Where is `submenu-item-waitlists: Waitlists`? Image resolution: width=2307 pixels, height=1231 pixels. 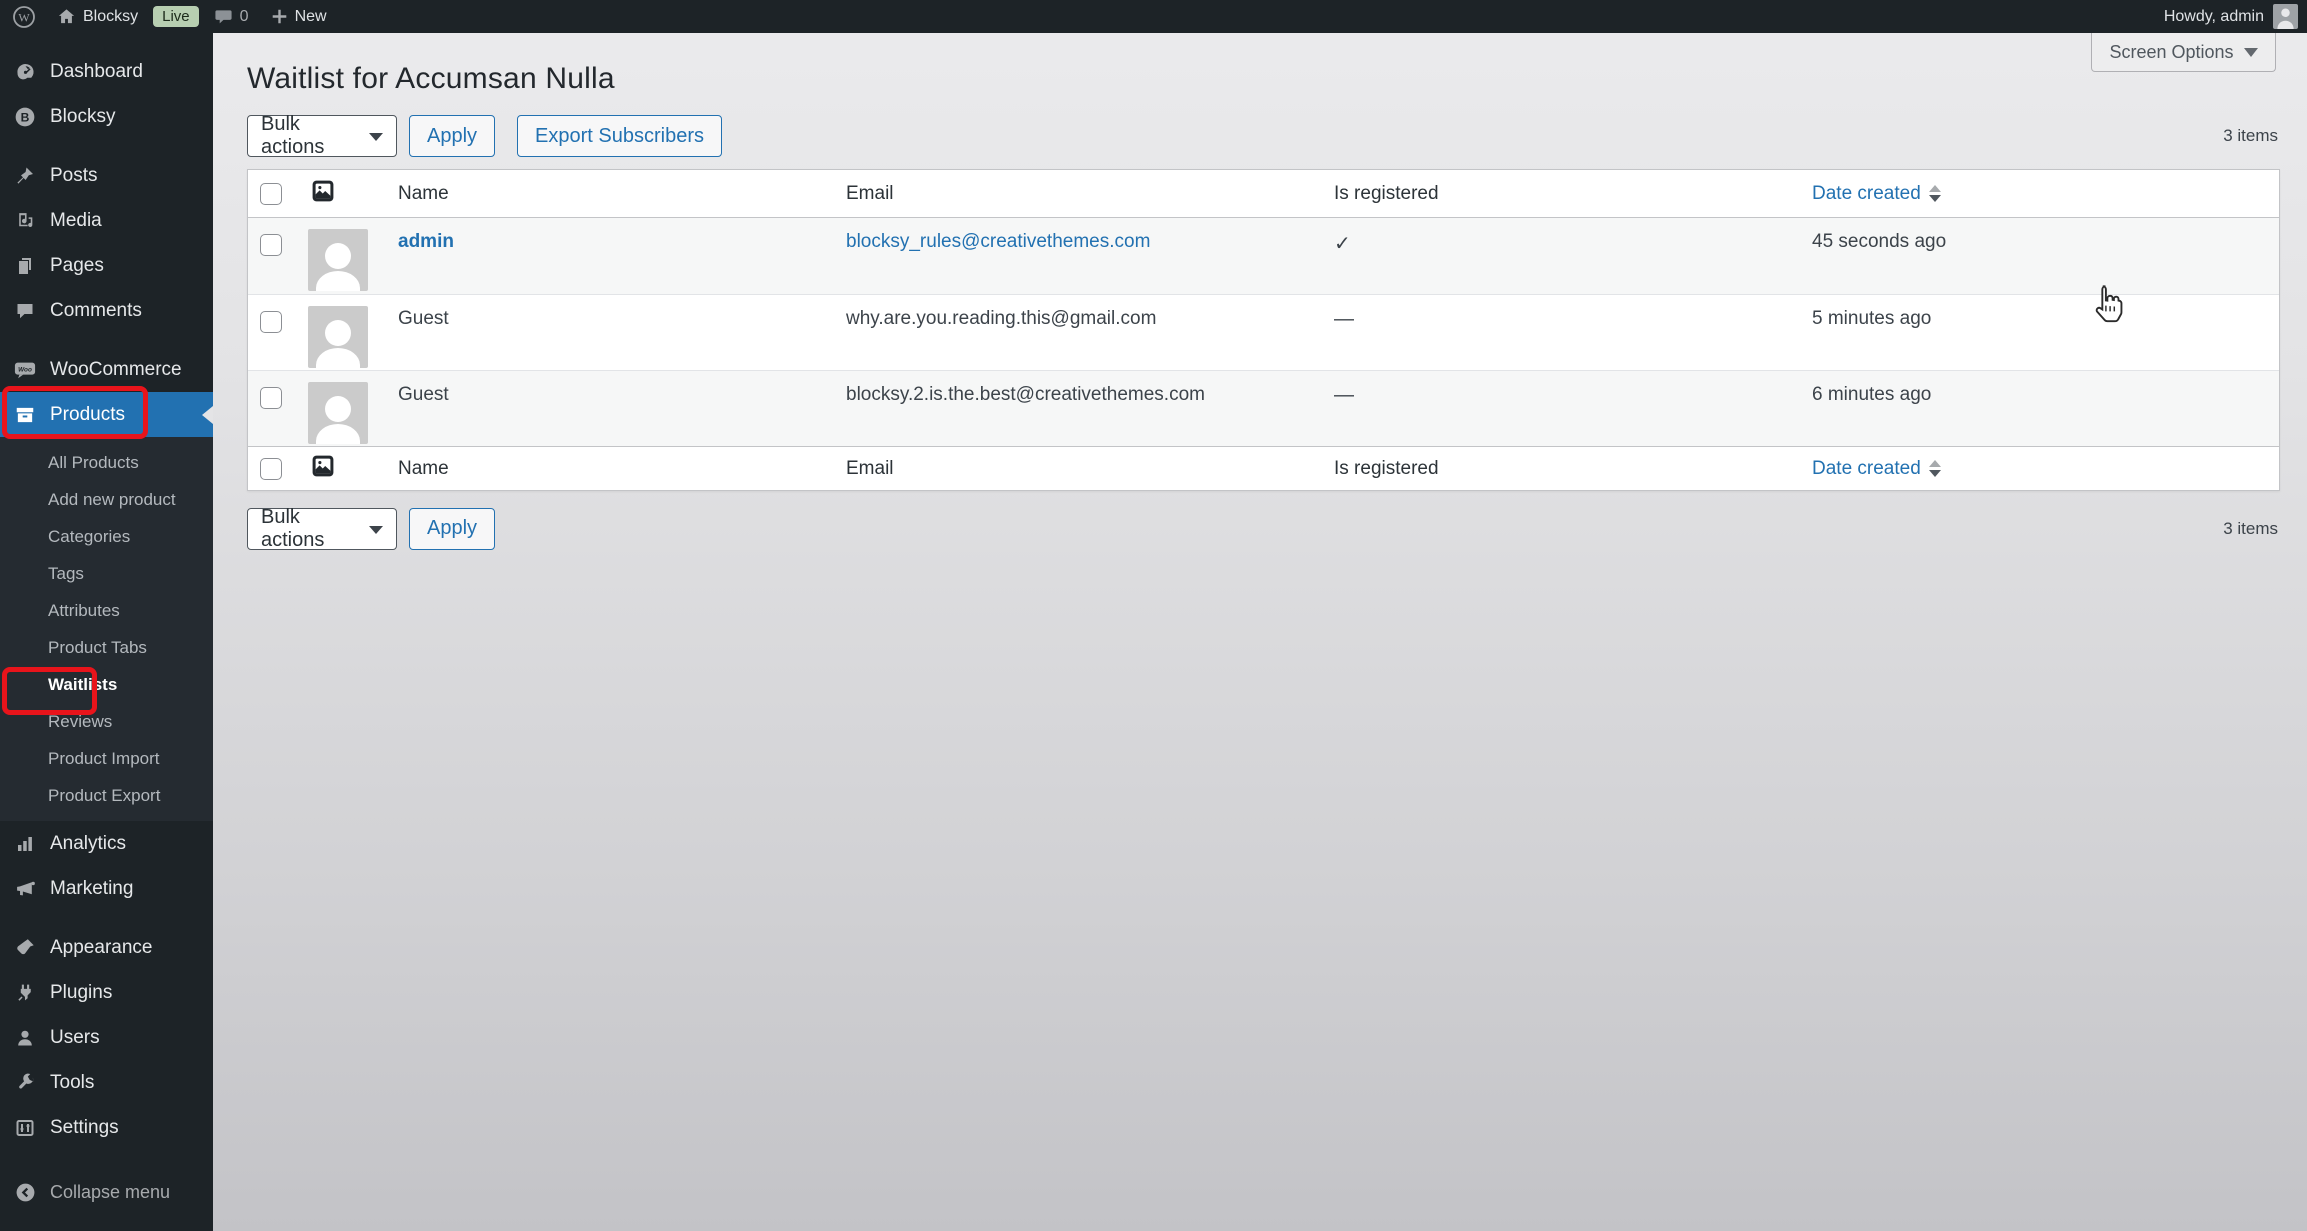 submenu-item-waitlists: Waitlists is located at coordinates (106, 684).